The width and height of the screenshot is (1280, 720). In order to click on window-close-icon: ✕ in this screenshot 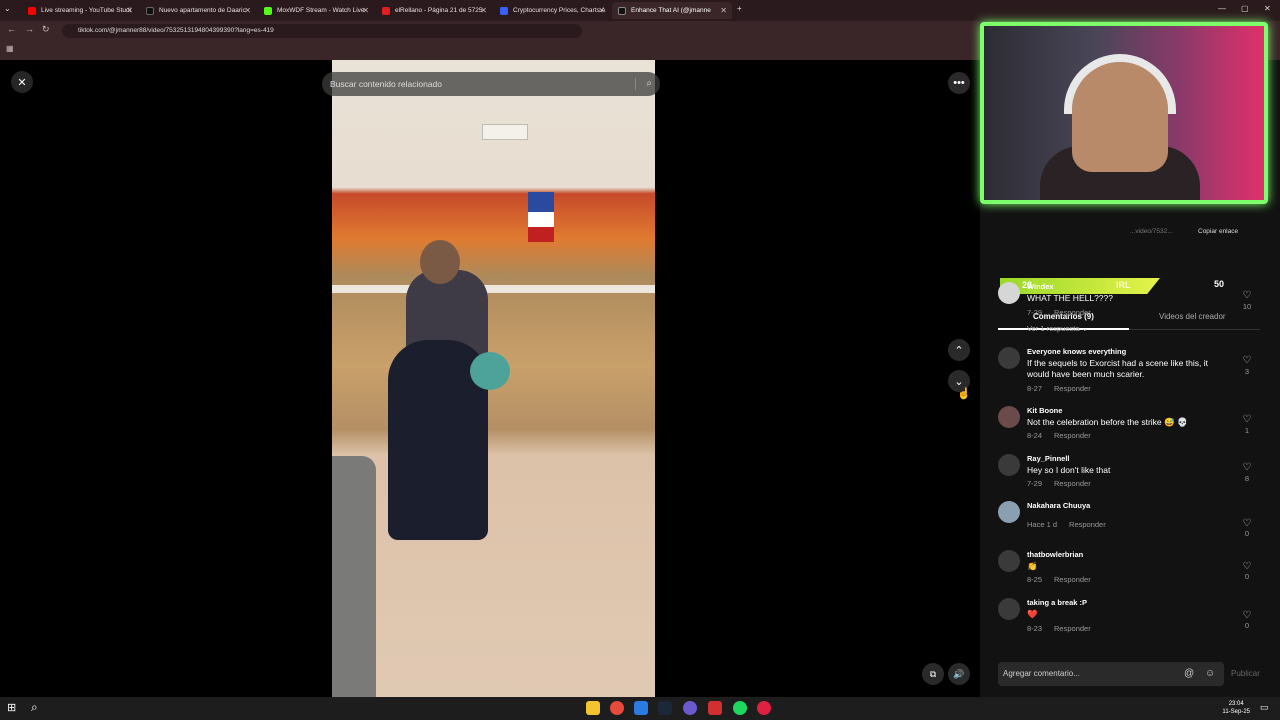, I will do `click(1267, 8)`.